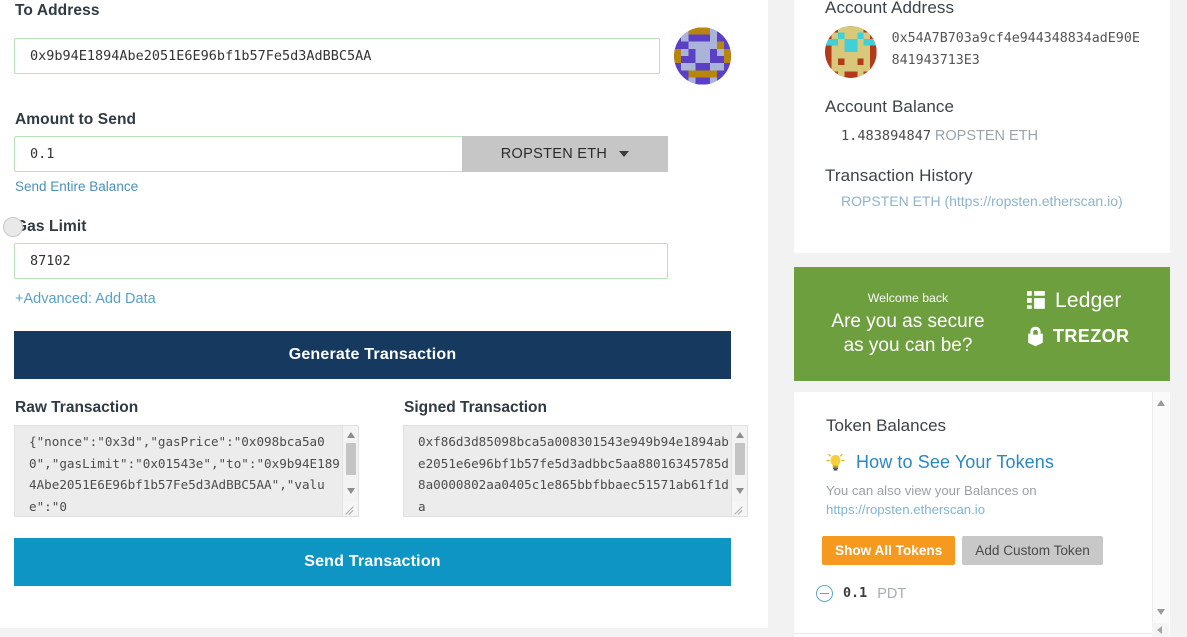  What do you see at coordinates (980, 593) in the screenshot?
I see `token-list-item: 0.1 PDT` at bounding box center [980, 593].